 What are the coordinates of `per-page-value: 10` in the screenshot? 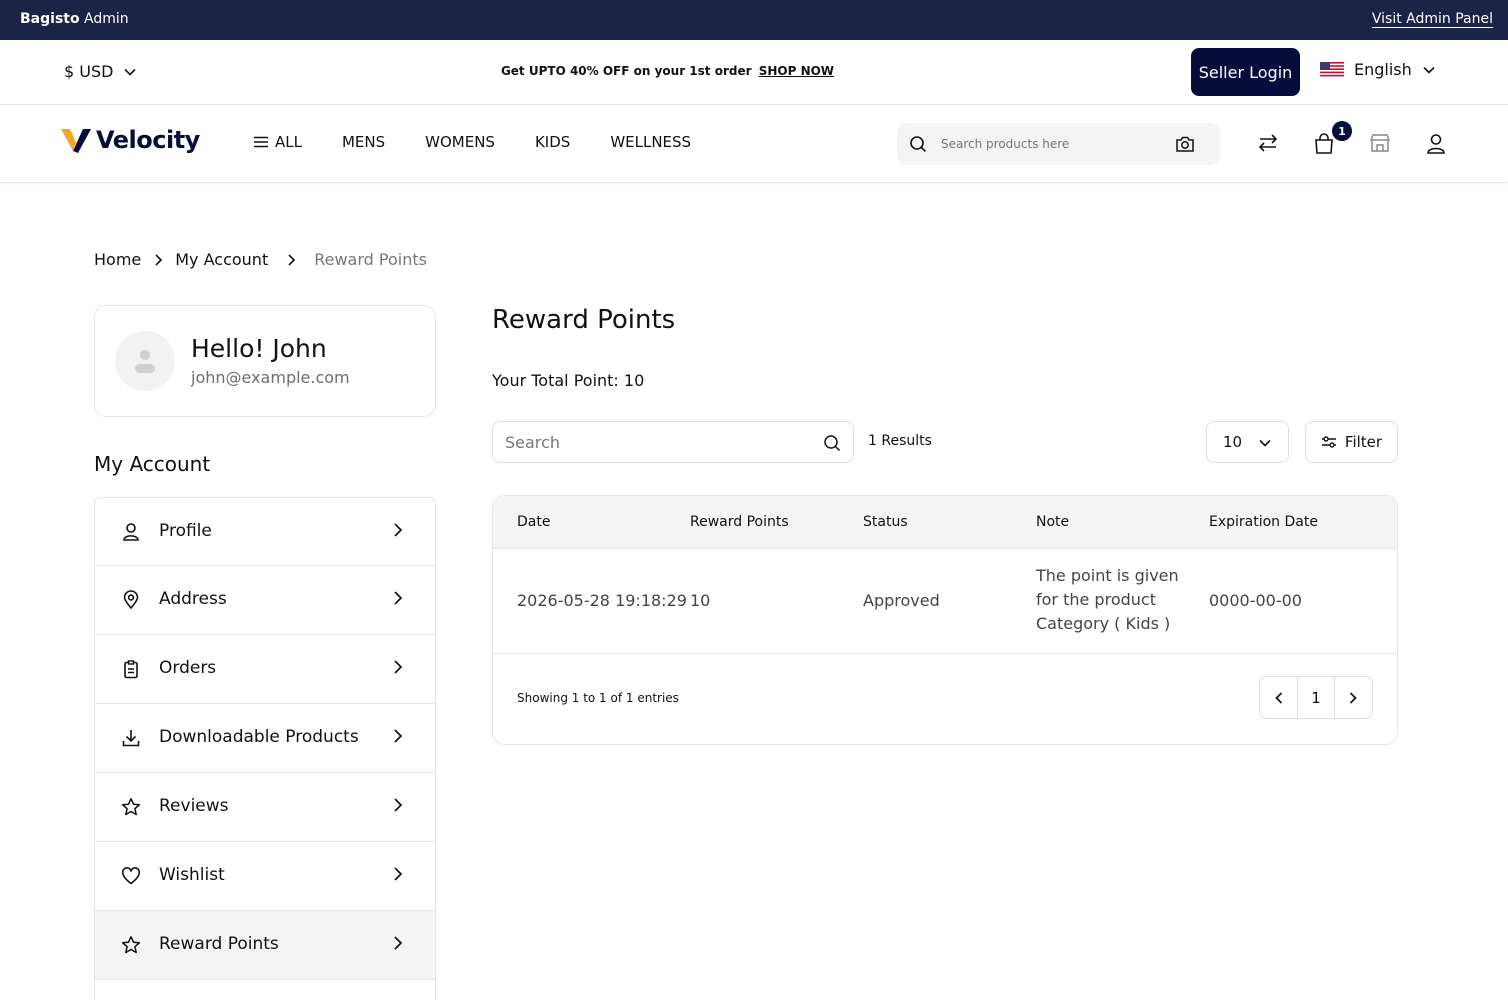 It's located at (1233, 442).